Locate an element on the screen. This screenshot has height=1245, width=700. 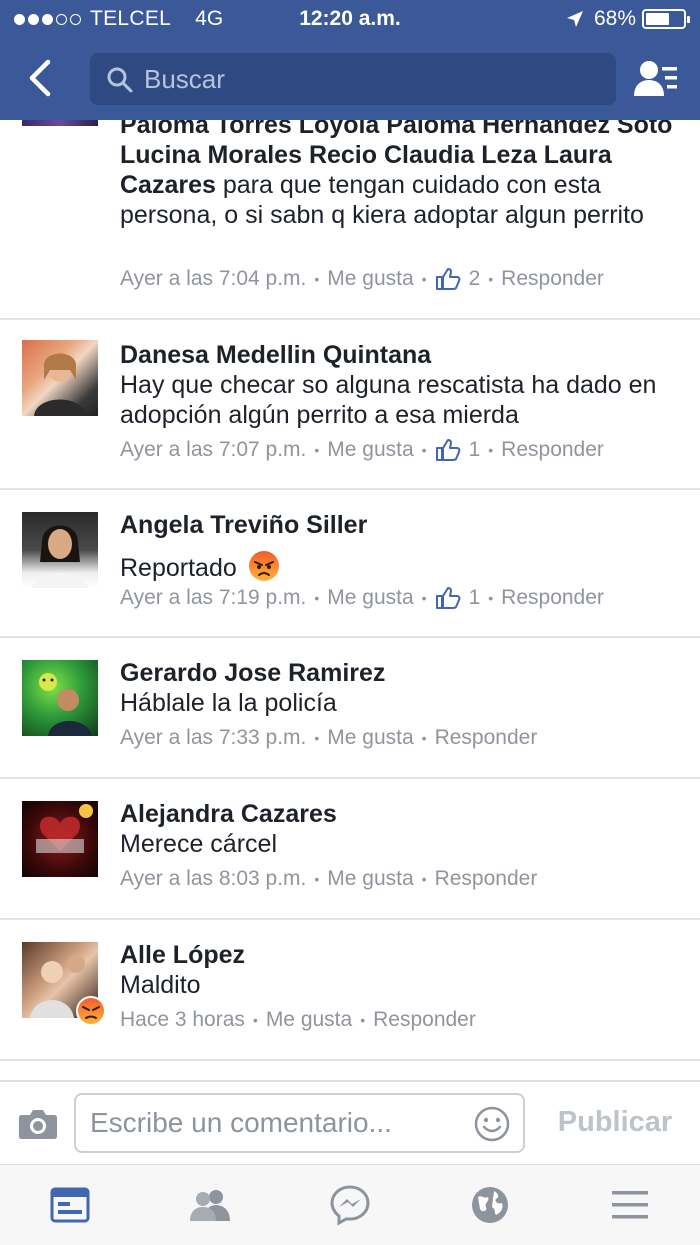
comment-text: Angela Treviño Siller Reportado is located at coordinates (400, 546).